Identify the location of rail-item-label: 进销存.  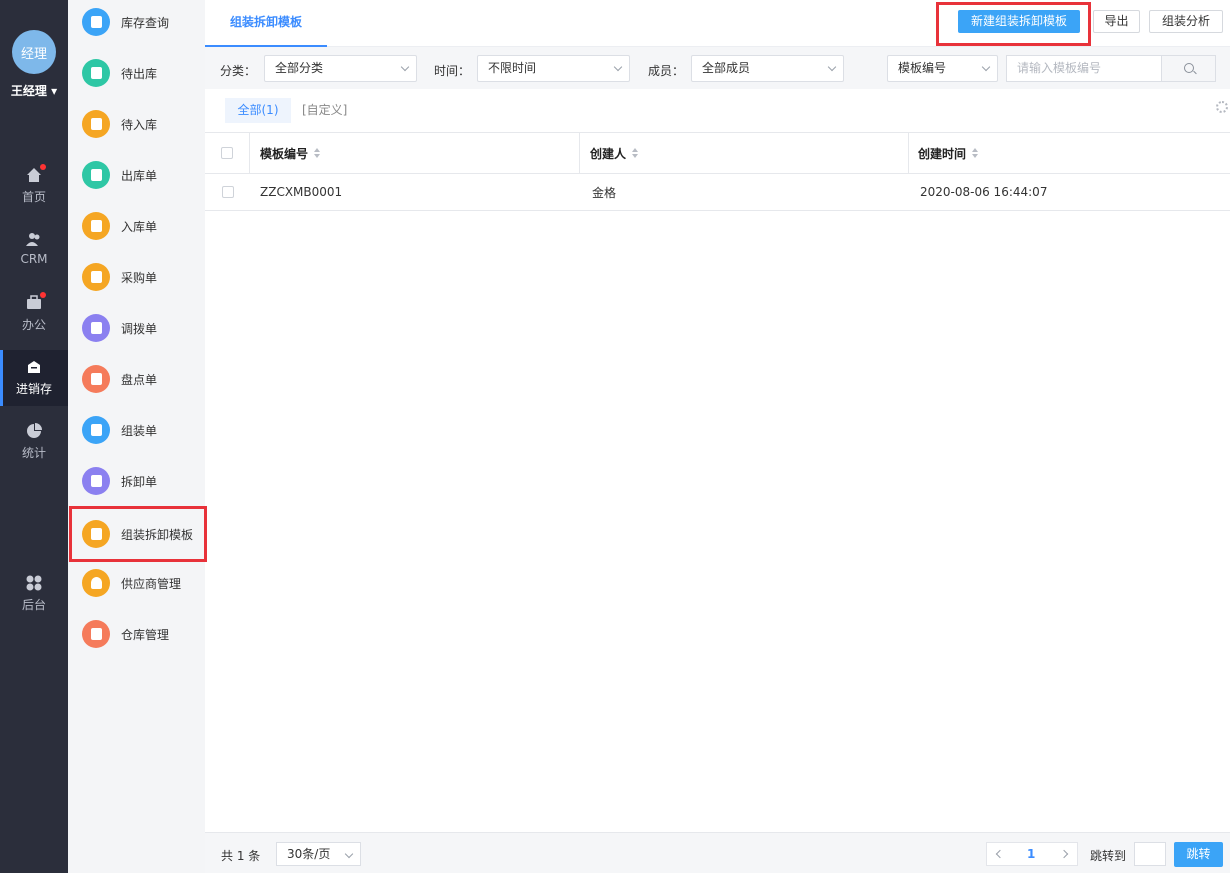
(33, 389).